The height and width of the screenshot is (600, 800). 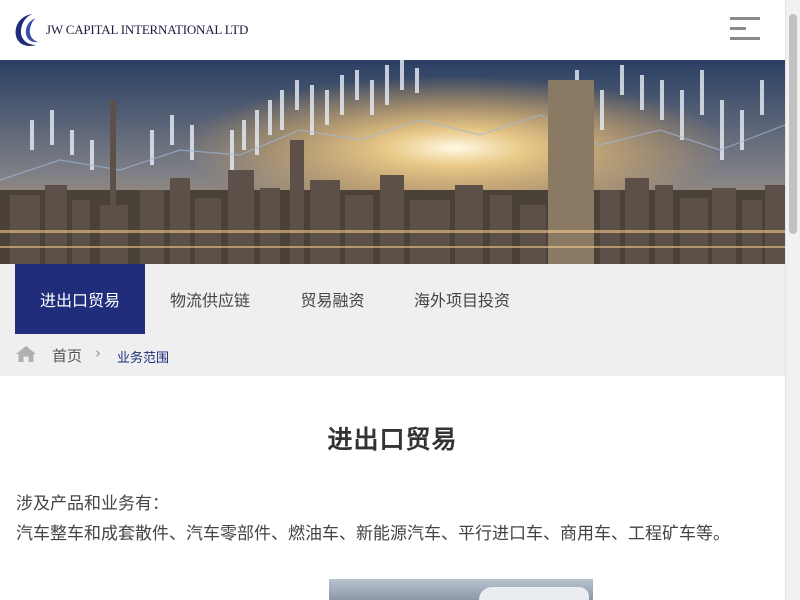 I want to click on crescent-logo-icon, so click(x=27, y=30).